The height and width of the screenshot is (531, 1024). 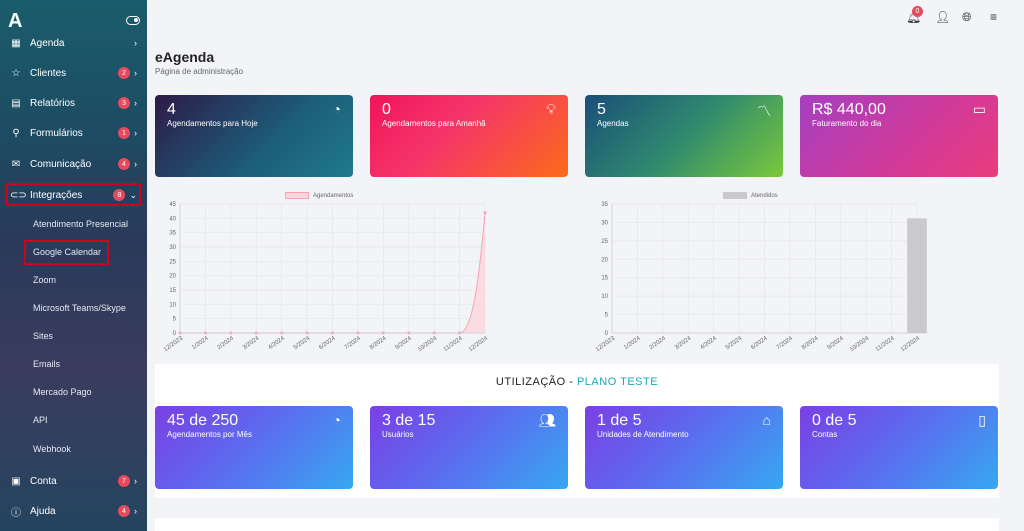 I want to click on usage-card-units: 1 de 5 Unidades de Atendimento ⌂, so click(x=684, y=447).